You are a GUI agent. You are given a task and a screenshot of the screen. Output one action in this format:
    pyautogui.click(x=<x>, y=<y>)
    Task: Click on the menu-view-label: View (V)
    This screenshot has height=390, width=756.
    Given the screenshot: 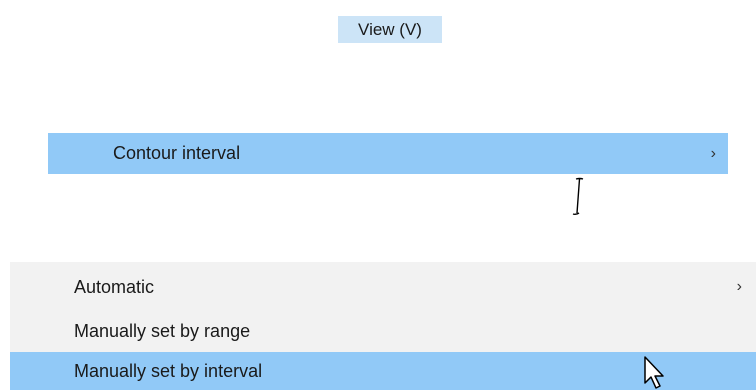 What is the action you would take?
    pyautogui.click(x=390, y=29)
    